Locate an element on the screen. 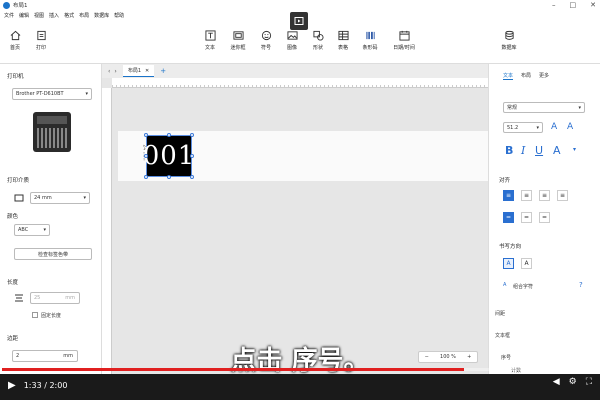 This screenshot has width=600, height=400. volume-icon: ◀ is located at coordinates (556, 382).